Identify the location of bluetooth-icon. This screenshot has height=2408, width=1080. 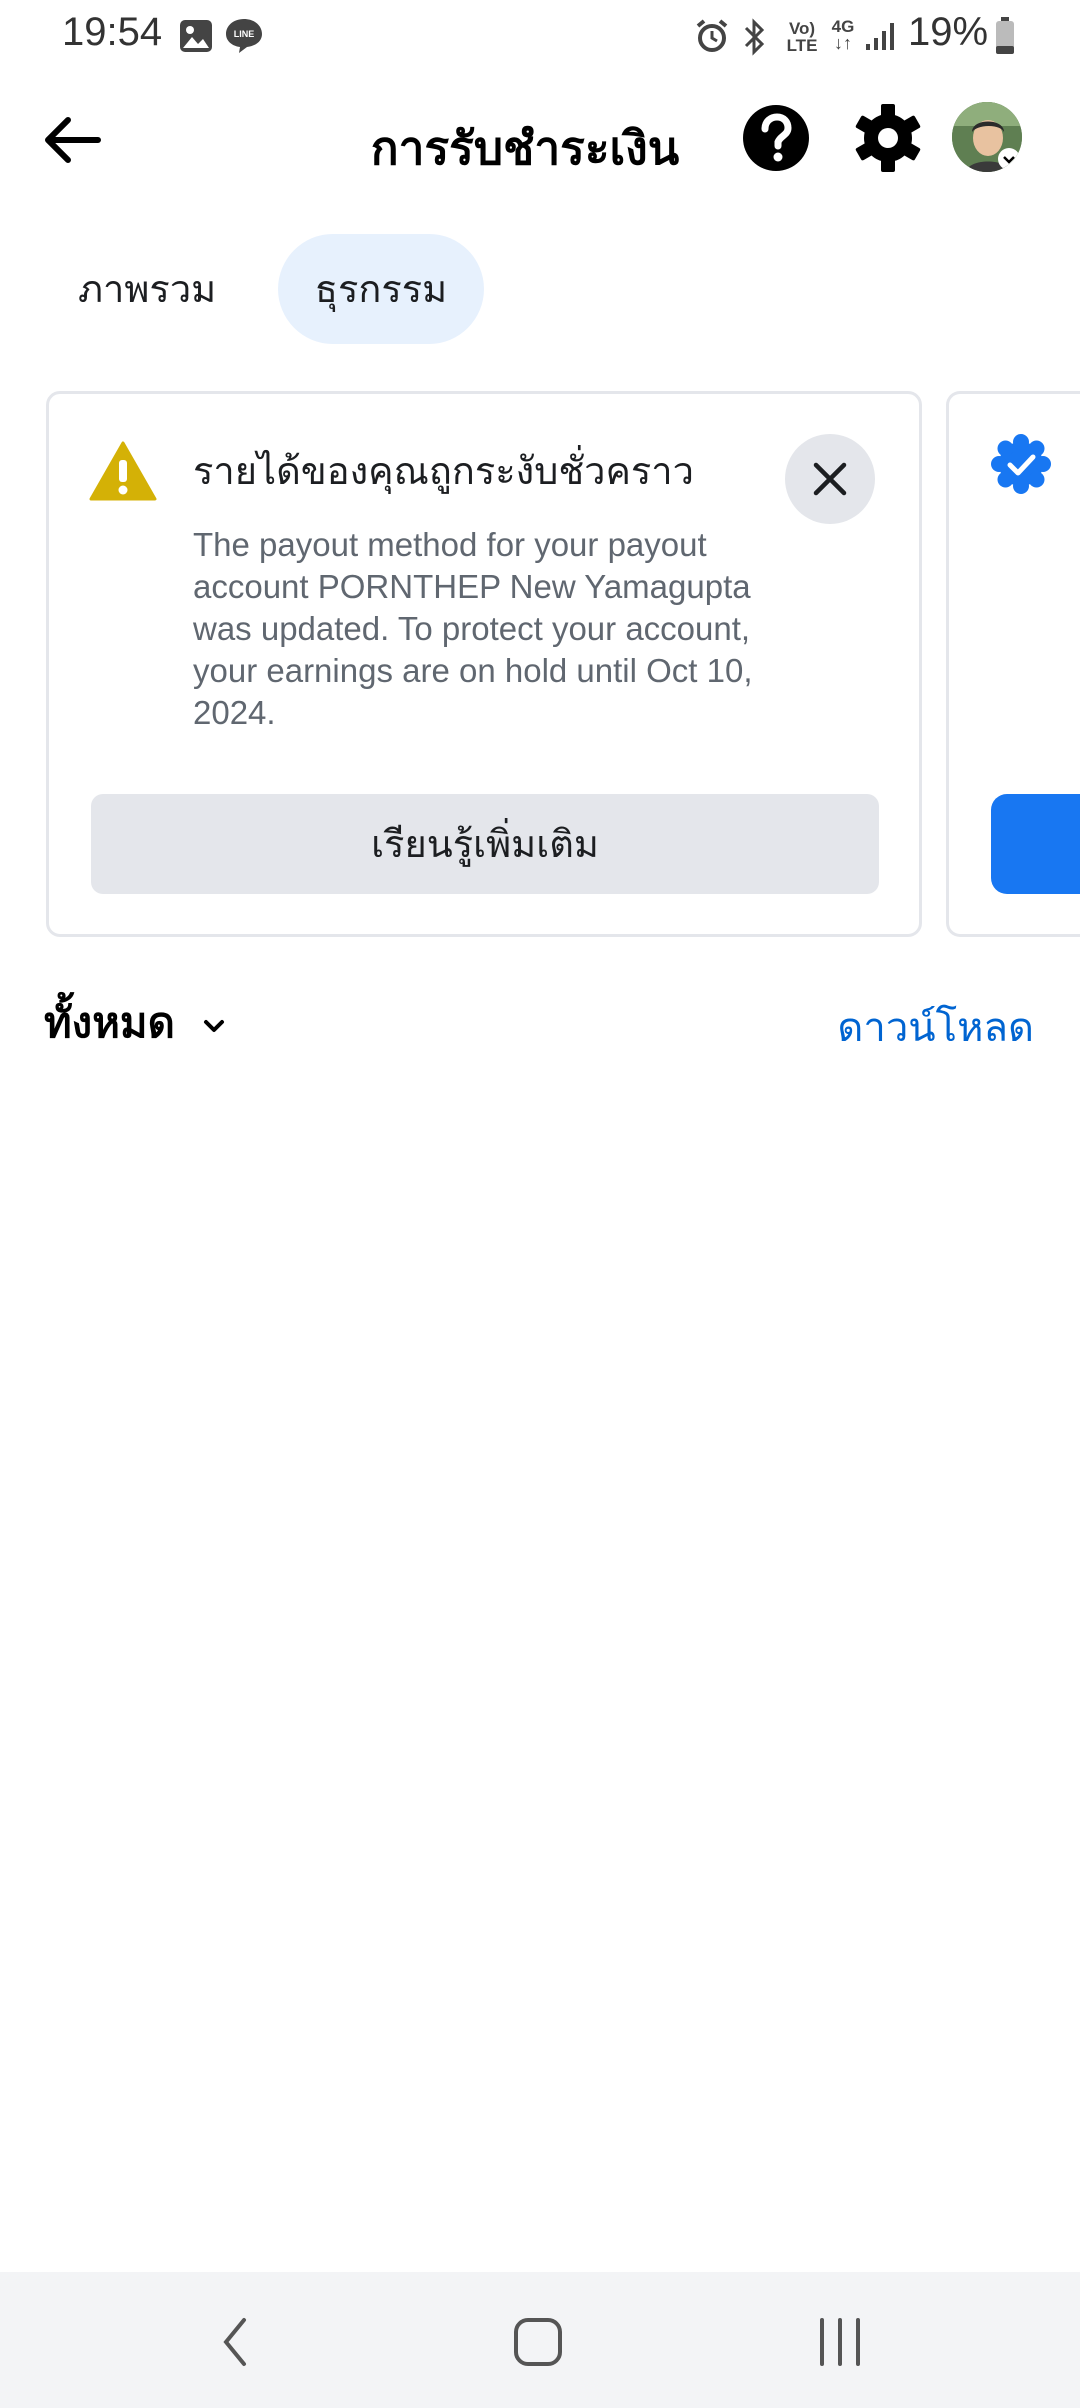
(754, 37).